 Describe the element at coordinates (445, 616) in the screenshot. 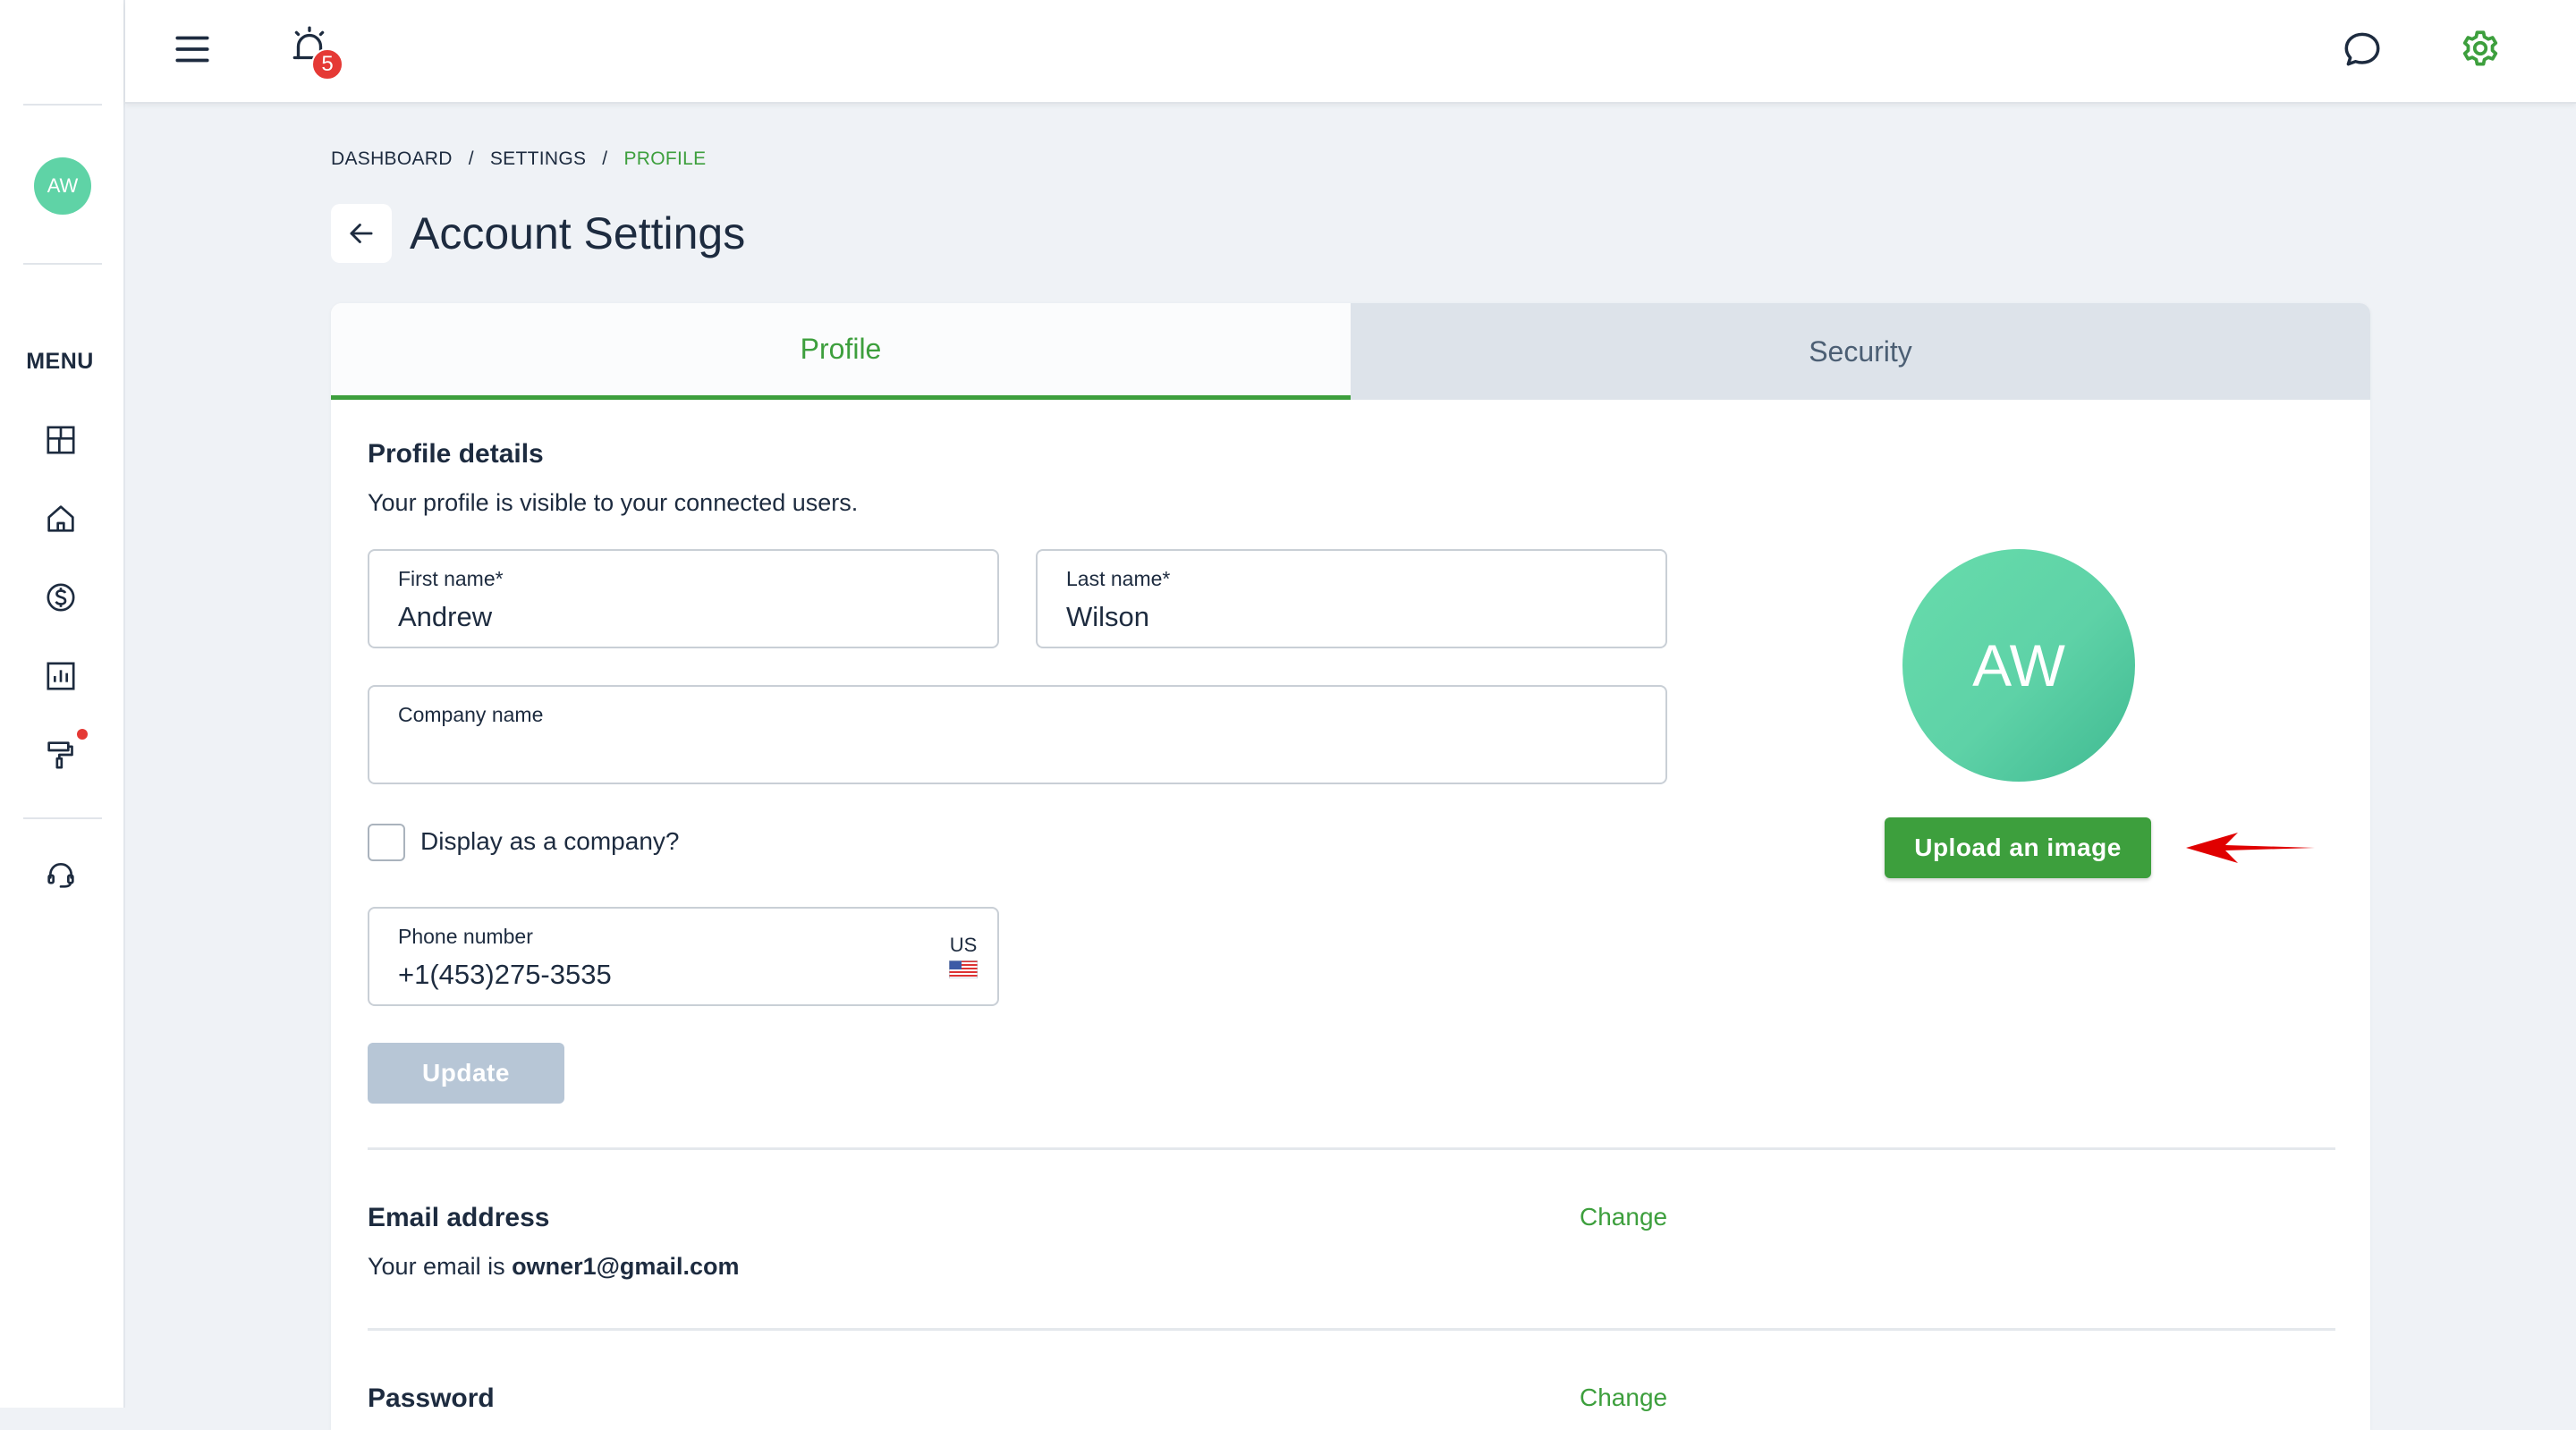

I see `first-name-value: Andrew` at that location.